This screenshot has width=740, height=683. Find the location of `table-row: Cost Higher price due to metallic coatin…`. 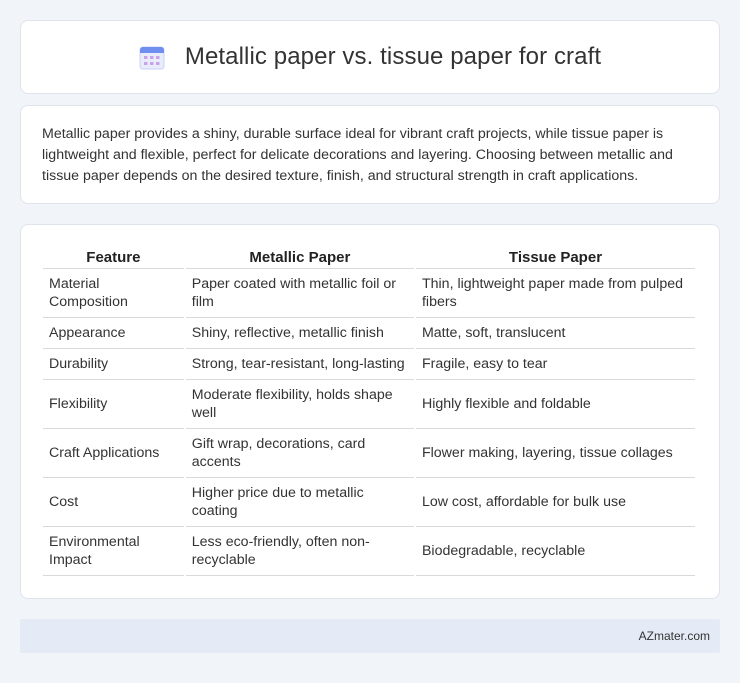

table-row: Cost Higher price due to metallic coatin… is located at coordinates (369, 502).